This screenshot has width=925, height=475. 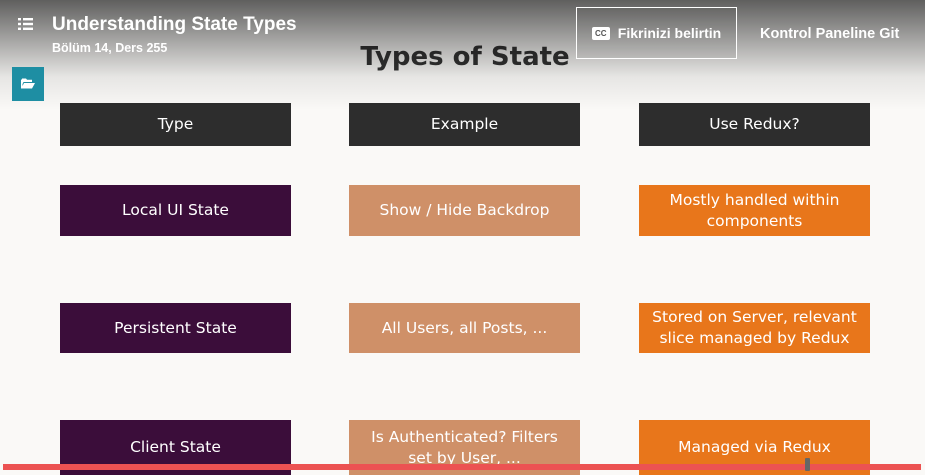 I want to click on curriculum-menu-button, so click(x=28, y=25).